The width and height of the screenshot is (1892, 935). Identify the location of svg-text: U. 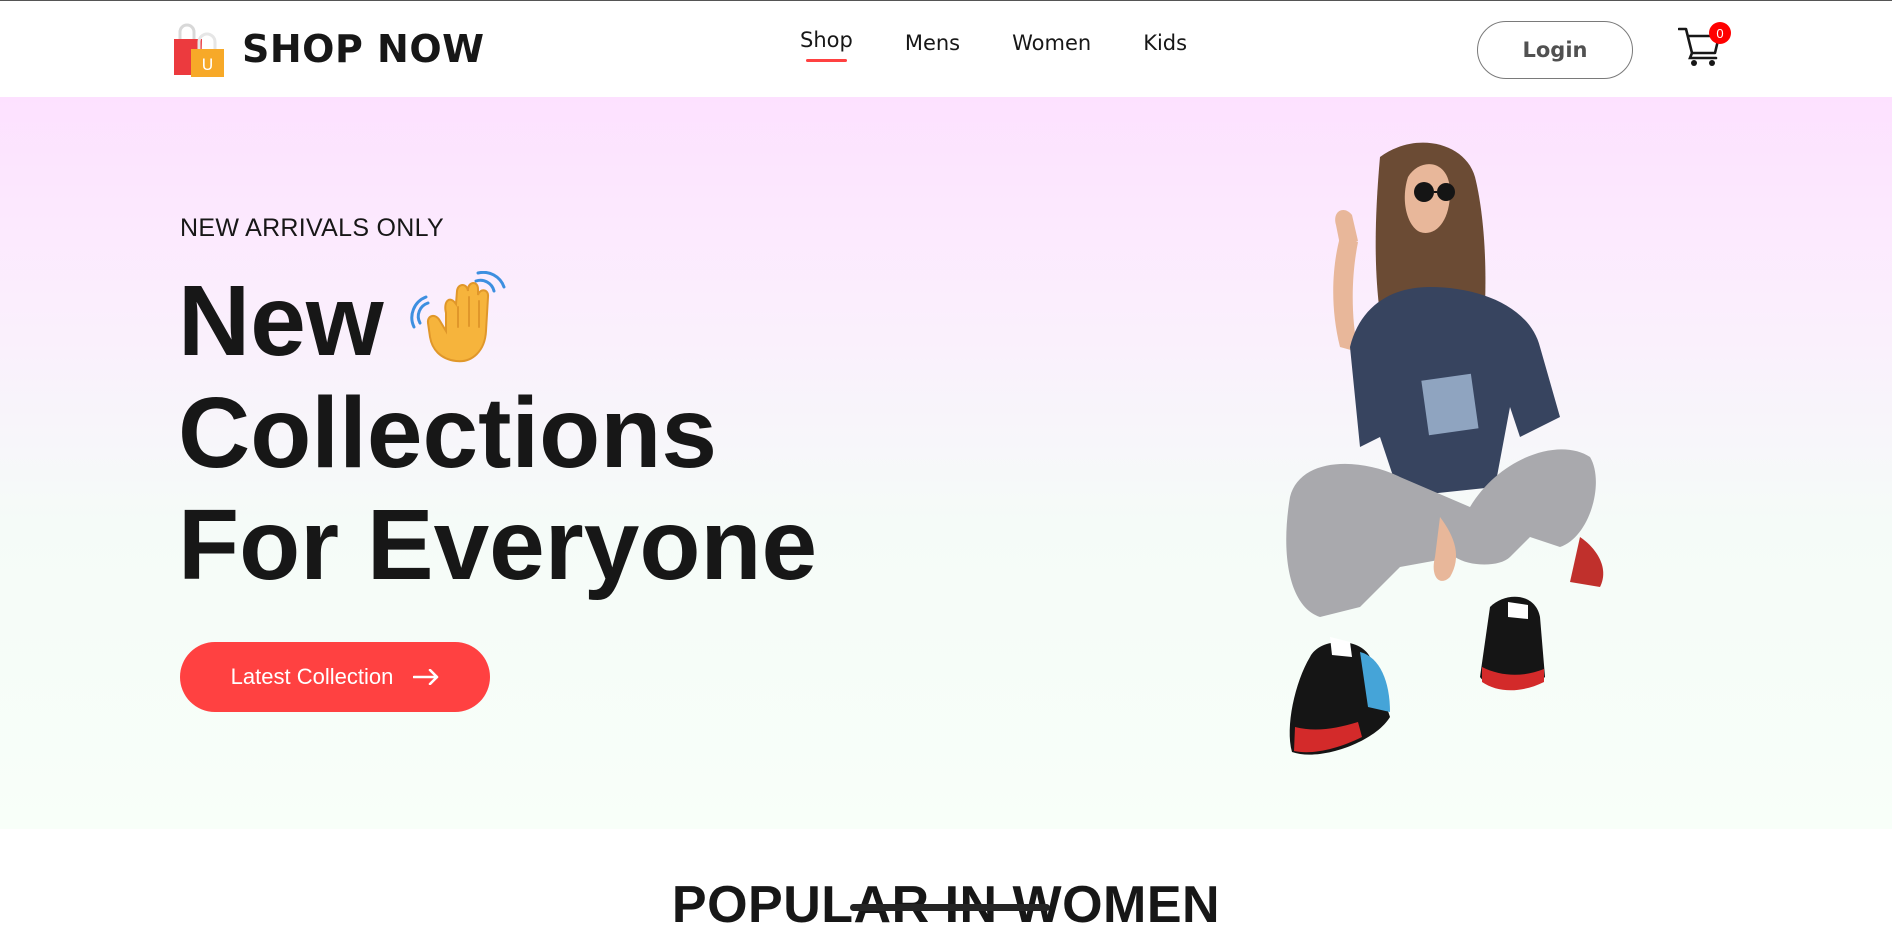
(208, 64).